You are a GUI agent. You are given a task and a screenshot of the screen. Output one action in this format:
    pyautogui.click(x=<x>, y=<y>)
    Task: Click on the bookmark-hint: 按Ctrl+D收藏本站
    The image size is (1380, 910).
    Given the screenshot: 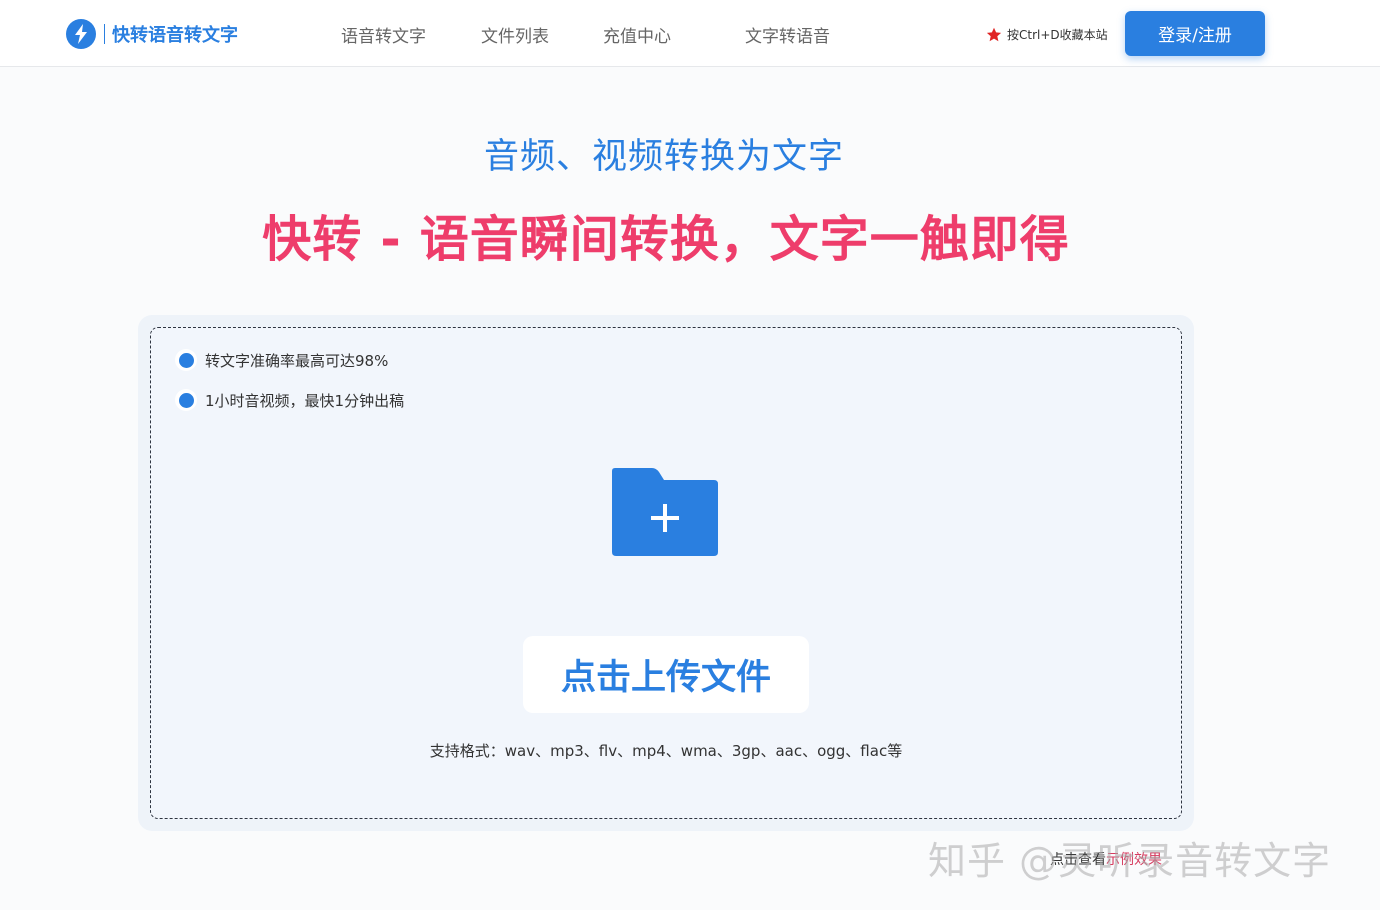 What is the action you would take?
    pyautogui.click(x=1047, y=34)
    